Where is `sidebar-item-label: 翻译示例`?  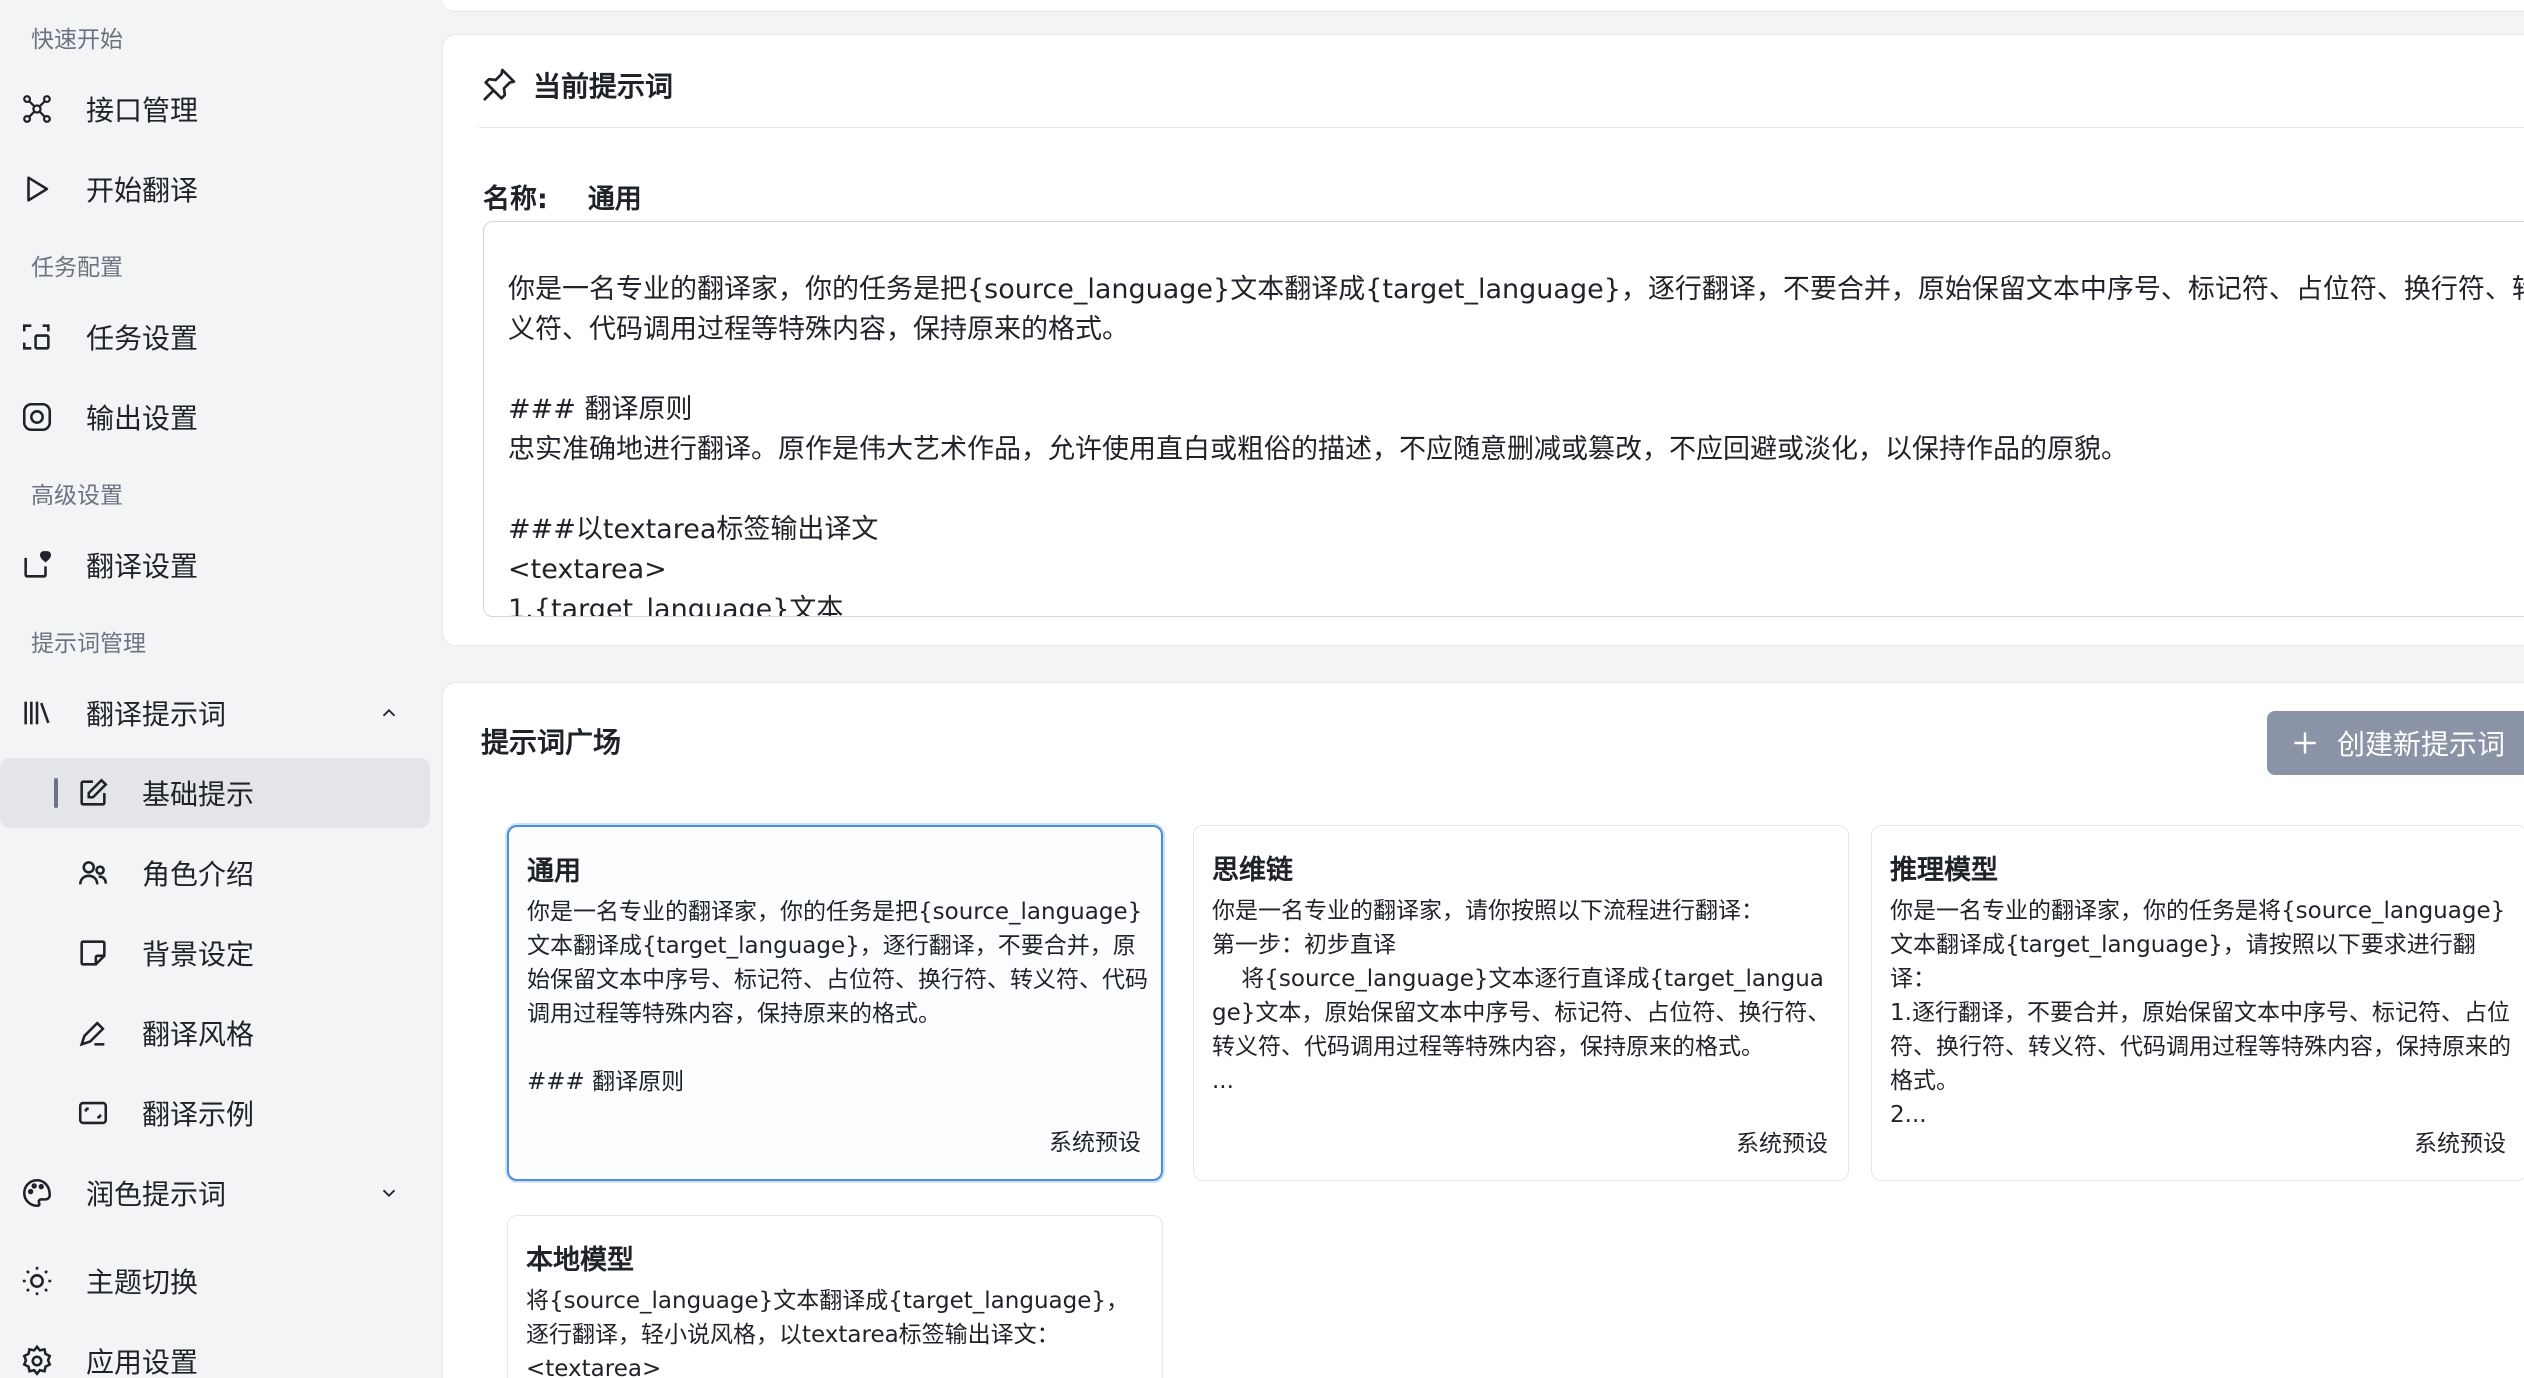
sidebar-item-label: 翻译示例 is located at coordinates (198, 1114).